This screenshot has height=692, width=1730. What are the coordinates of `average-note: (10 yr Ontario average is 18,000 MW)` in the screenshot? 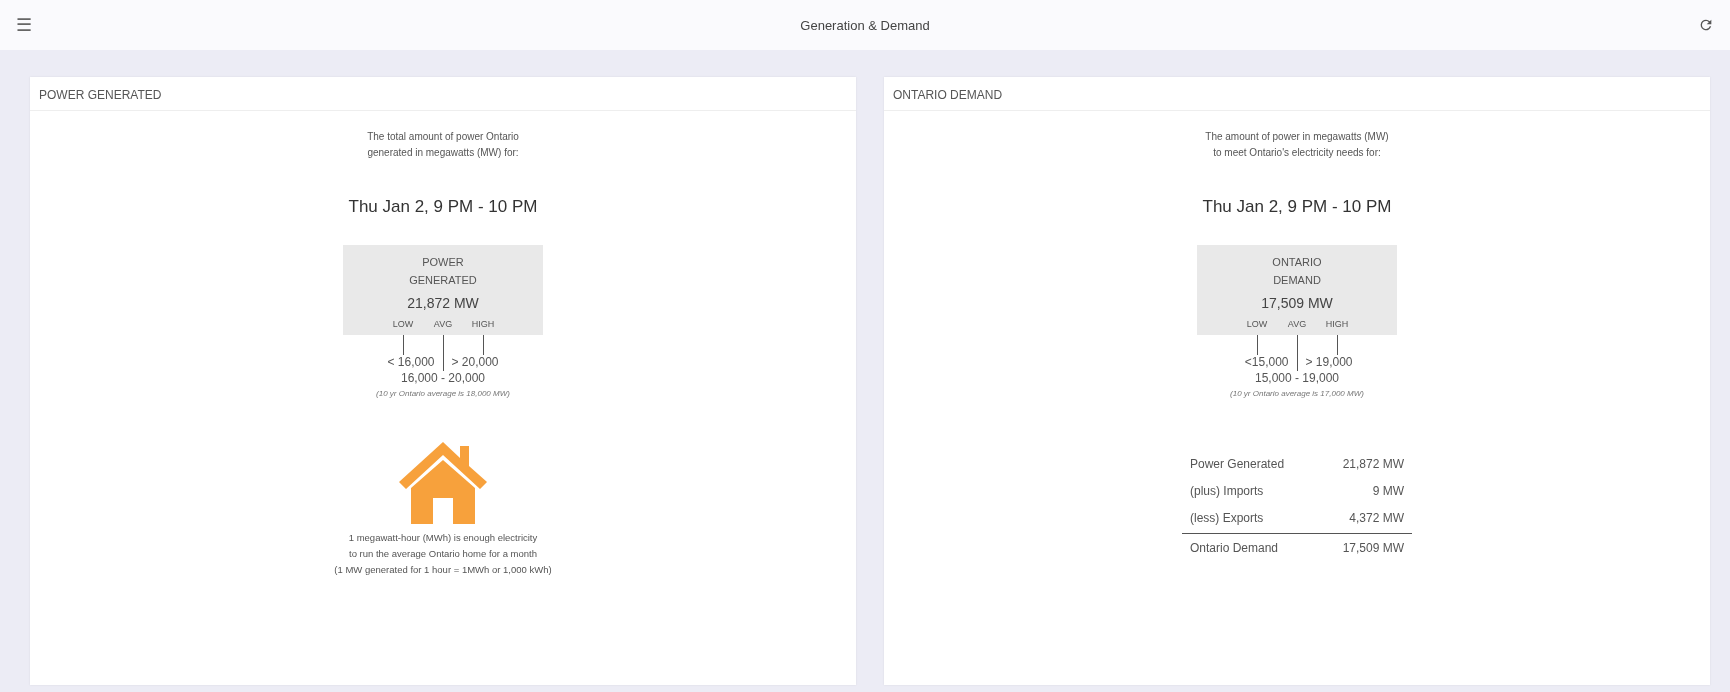 It's located at (443, 393).